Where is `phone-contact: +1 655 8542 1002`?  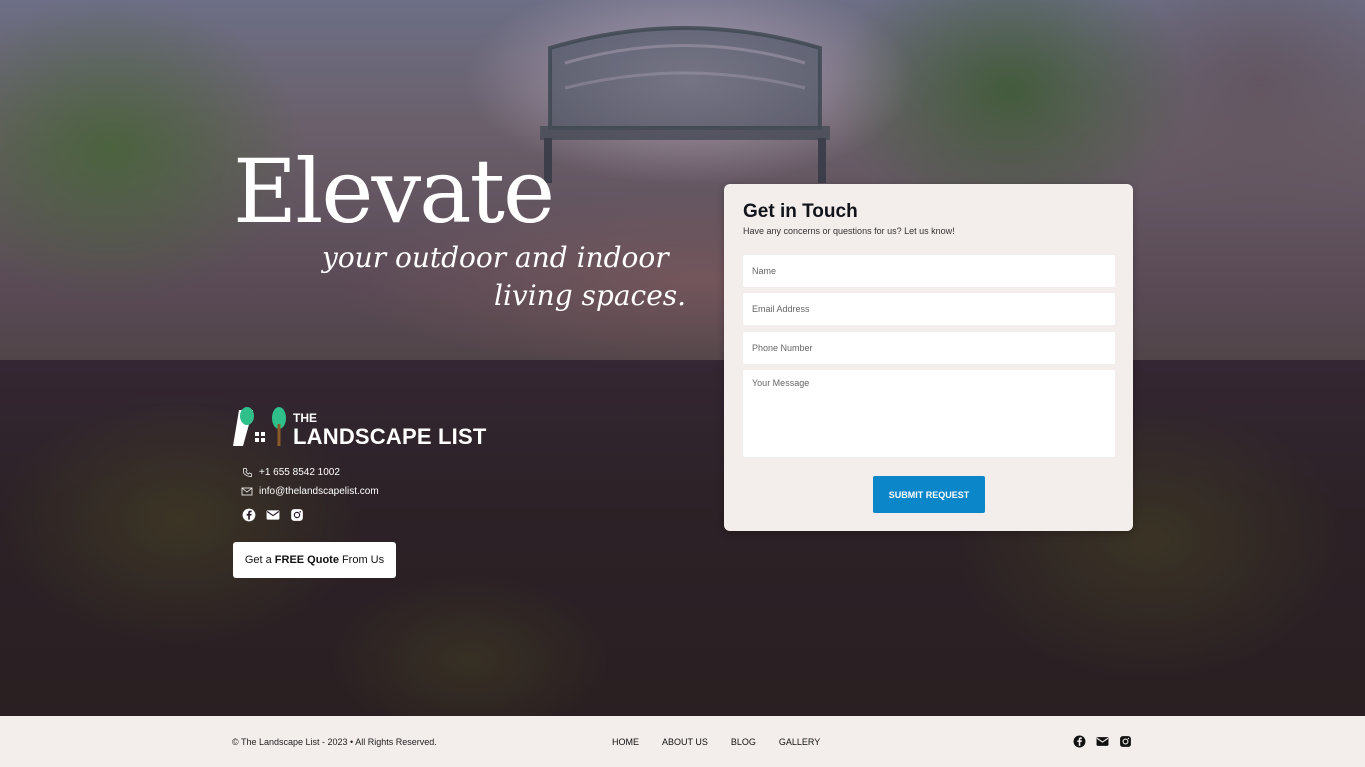
phone-contact: +1 655 8542 1002 is located at coordinates (291, 472).